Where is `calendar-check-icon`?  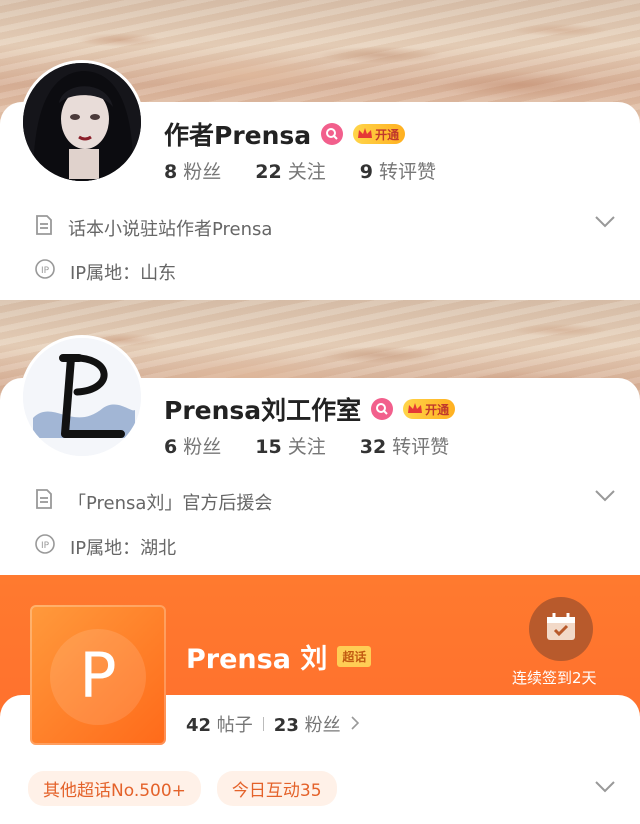
calendar-check-icon is located at coordinates (561, 629).